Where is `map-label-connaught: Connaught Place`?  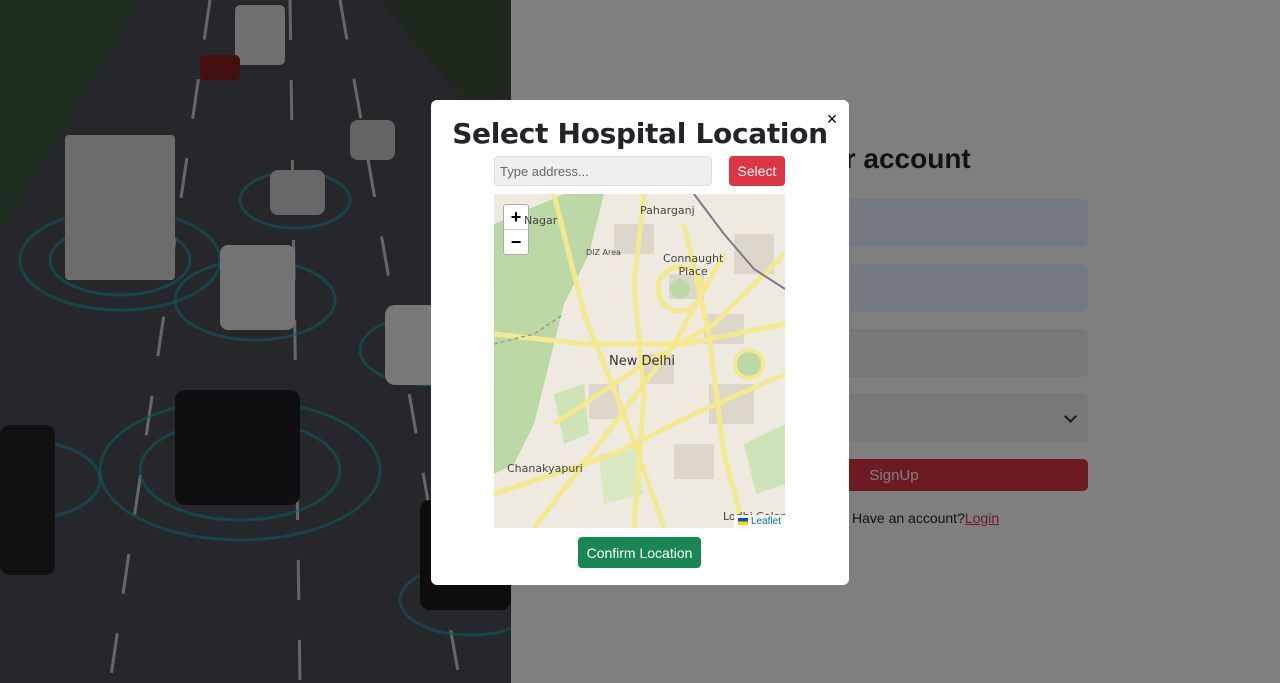
map-label-connaught: Connaught Place is located at coordinates (693, 265).